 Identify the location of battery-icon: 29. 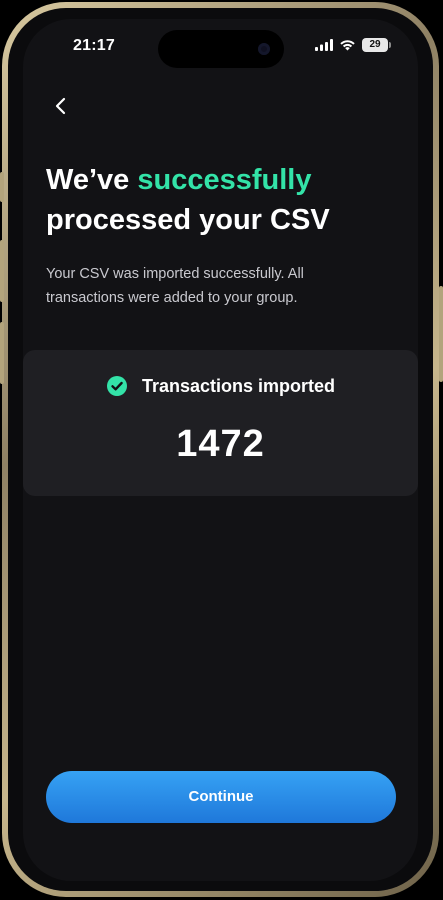
(376, 45).